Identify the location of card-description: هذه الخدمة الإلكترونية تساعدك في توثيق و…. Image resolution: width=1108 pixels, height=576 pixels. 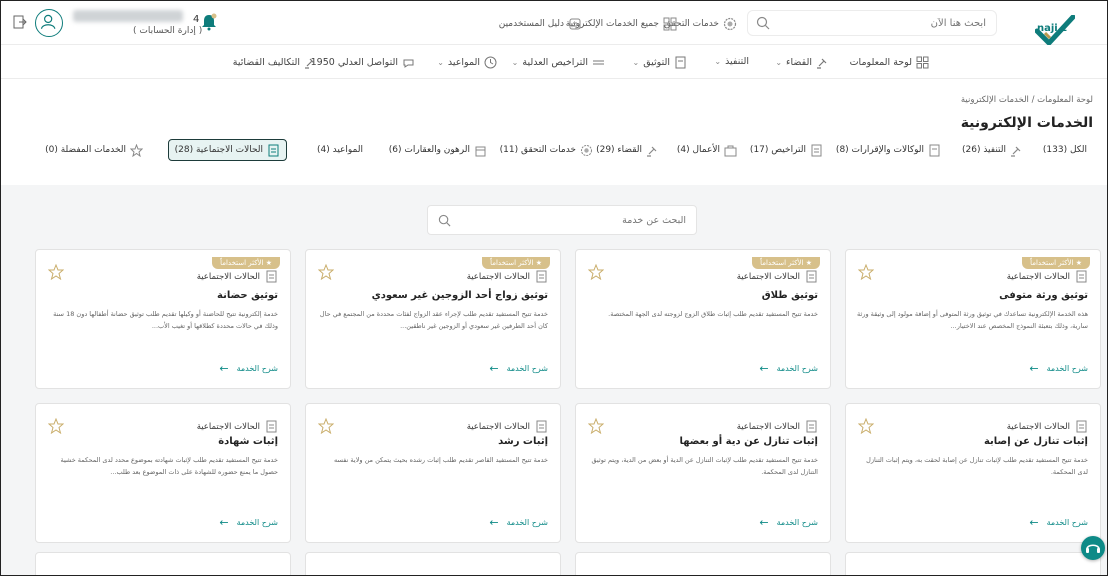
(972, 320).